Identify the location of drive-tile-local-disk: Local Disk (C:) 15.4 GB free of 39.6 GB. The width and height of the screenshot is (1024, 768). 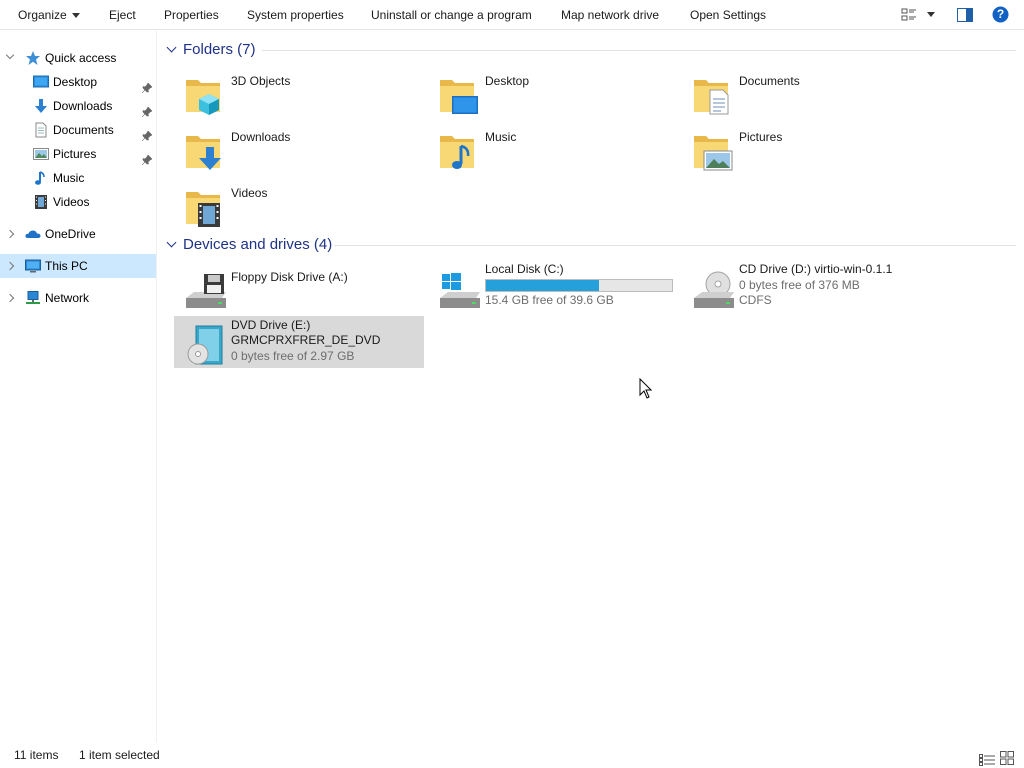
(553, 288).